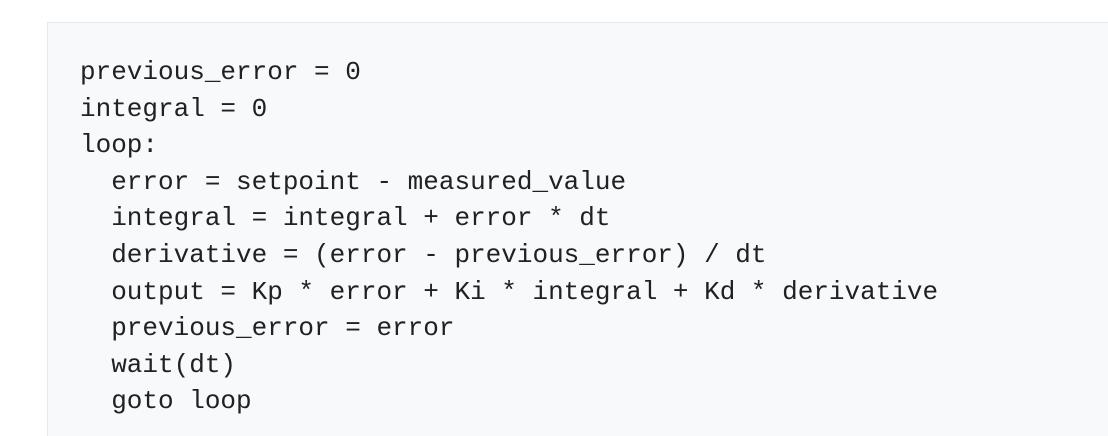 This screenshot has height=436, width=1108. Describe the element at coordinates (345, 218) in the screenshot. I see `code-line: integral = integral + error * dt` at that location.